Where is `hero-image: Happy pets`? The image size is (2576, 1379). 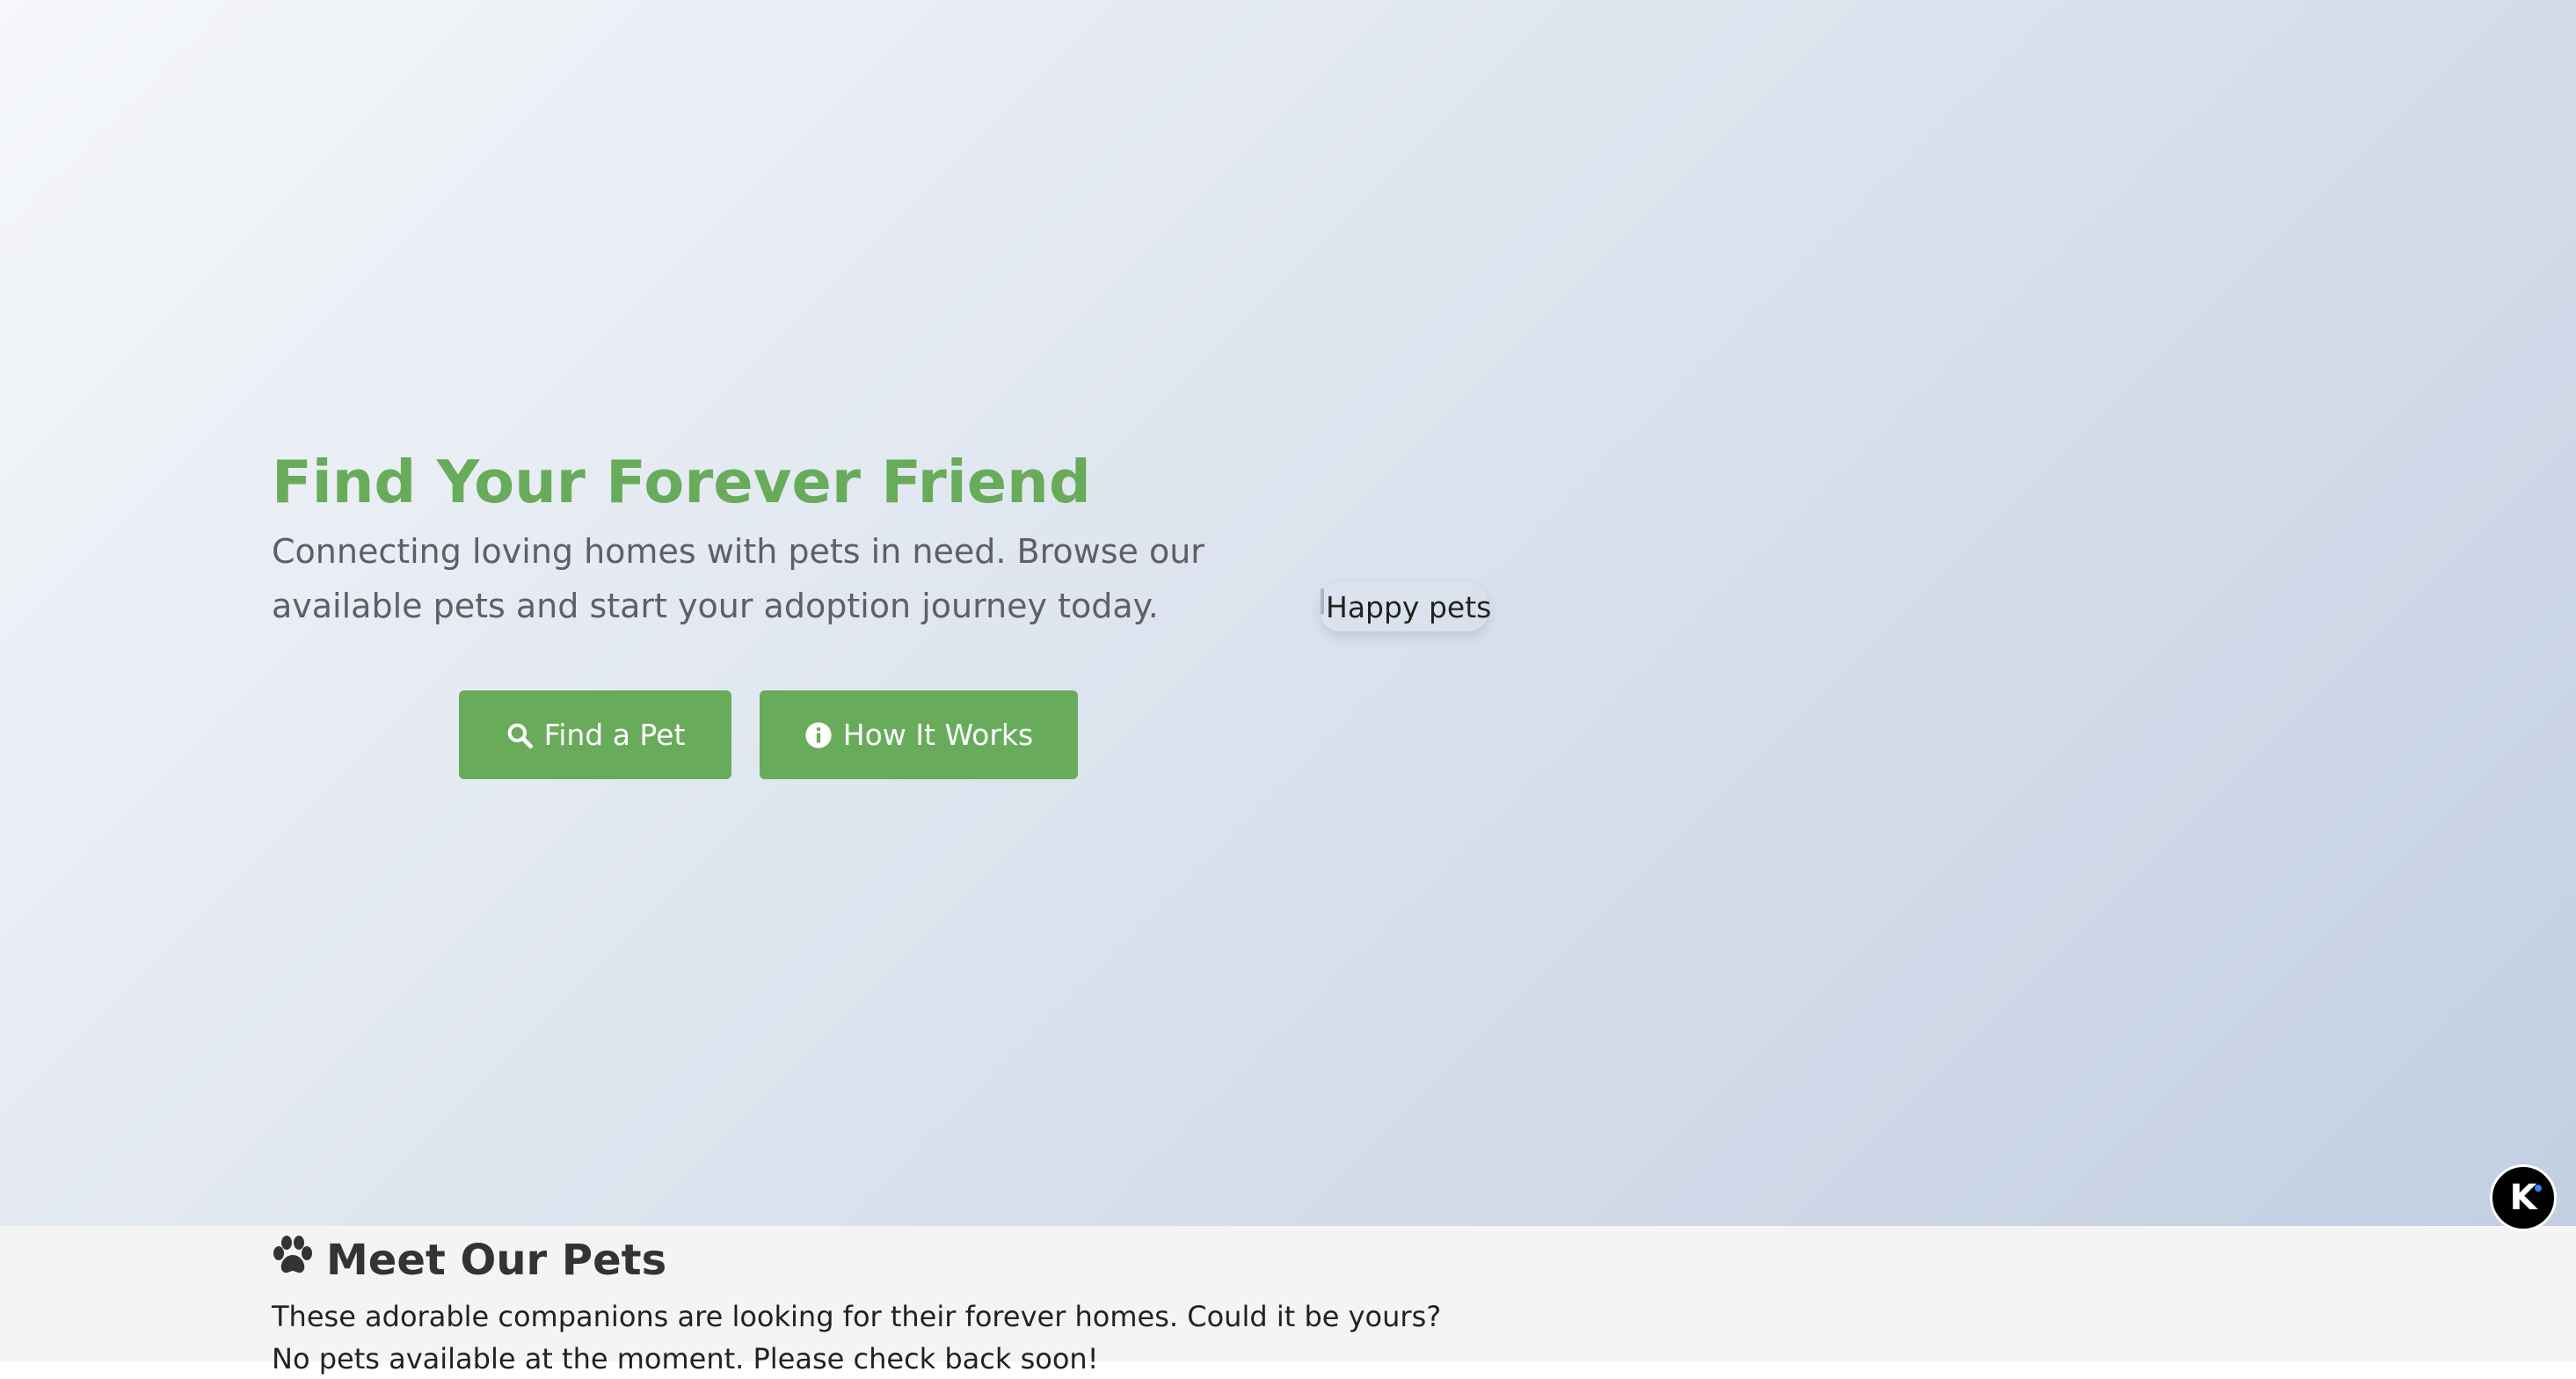
hero-image: Happy pets is located at coordinates (1406, 606).